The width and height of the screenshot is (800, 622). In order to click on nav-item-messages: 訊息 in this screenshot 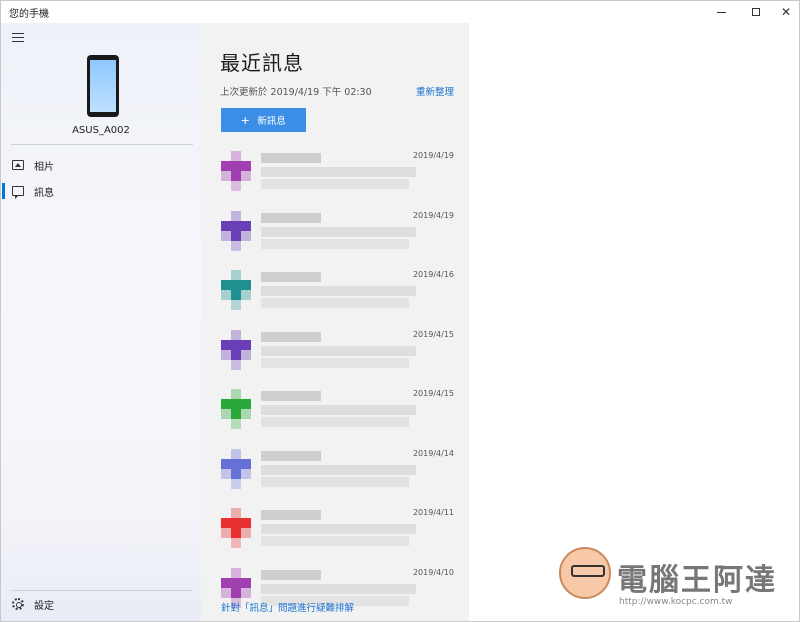, I will do `click(101, 191)`.